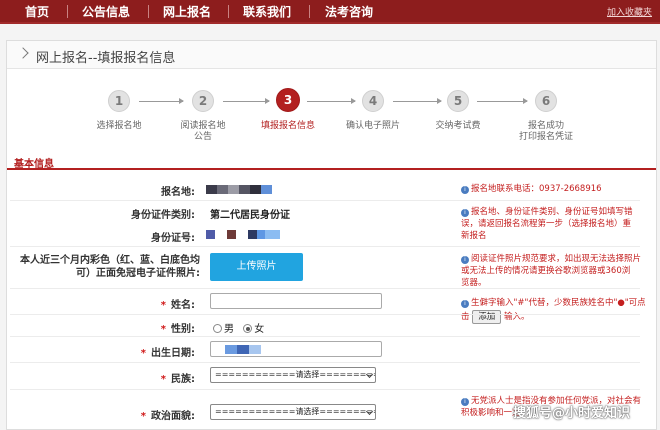  Describe the element at coordinates (250, 215) in the screenshot. I see `id-type-value: 第二代居民身份证` at that location.